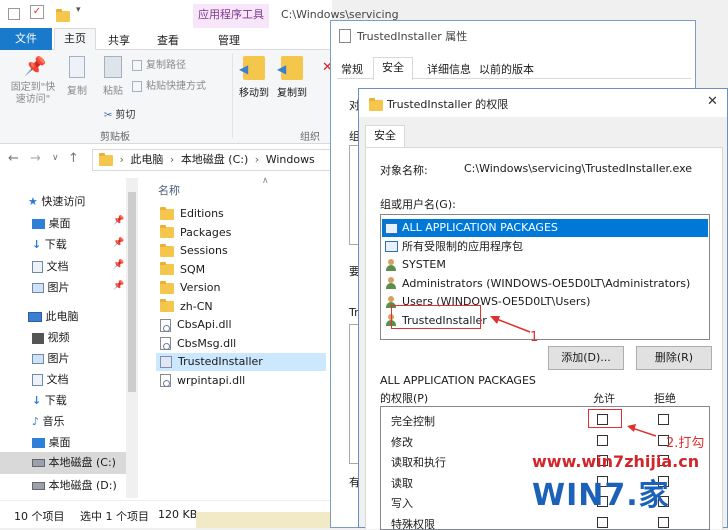  Describe the element at coordinates (241, 288) in the screenshot. I see `file-row: Version` at that location.